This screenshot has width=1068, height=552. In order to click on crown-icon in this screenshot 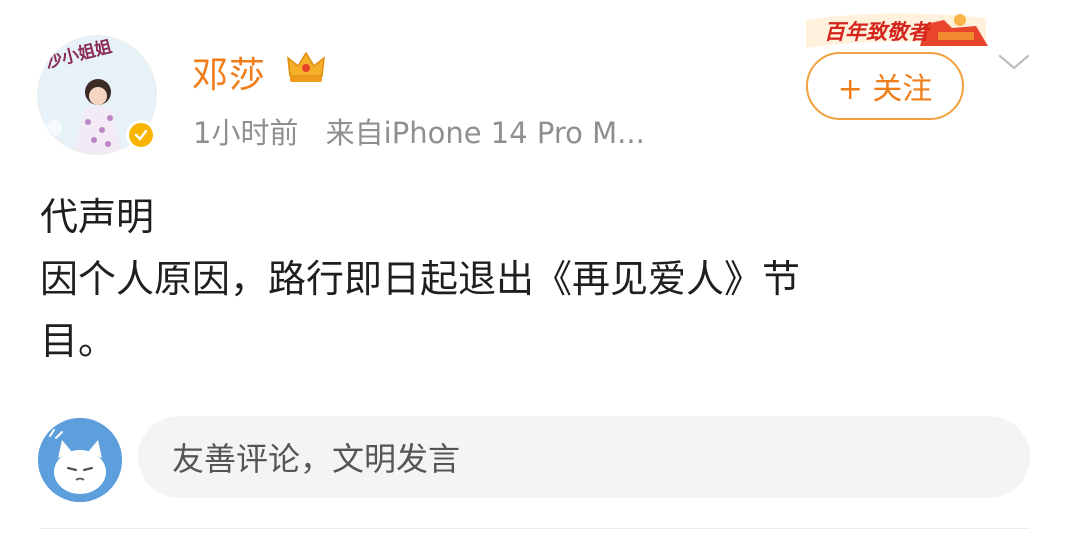, I will do `click(306, 66)`.